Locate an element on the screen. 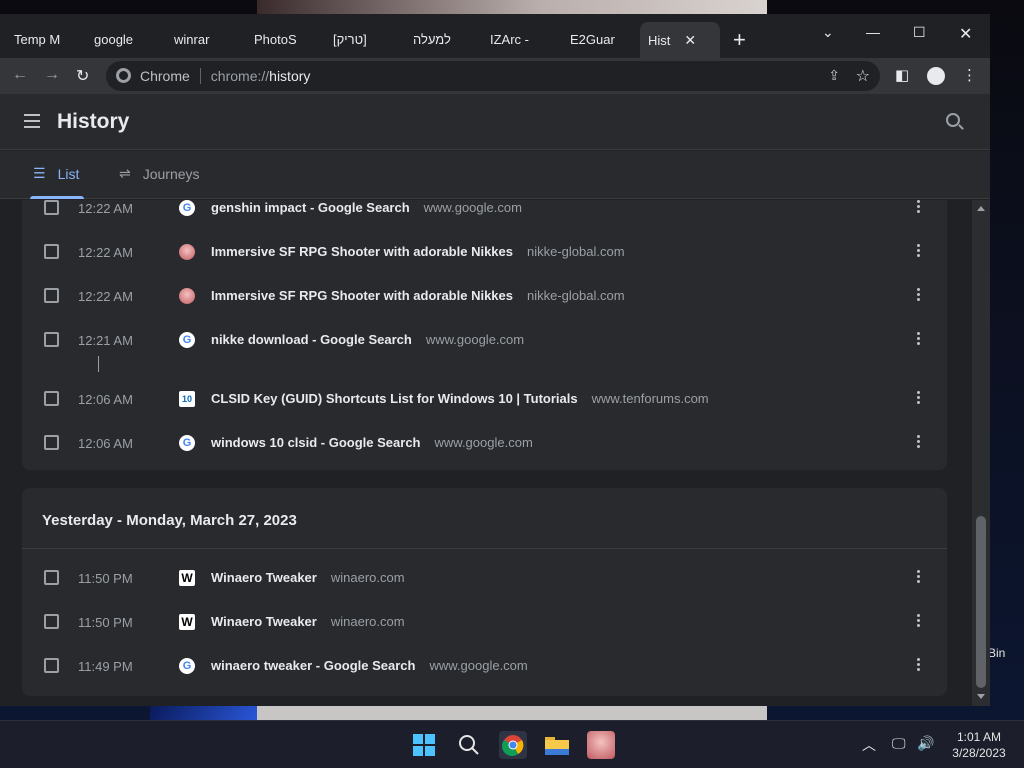 The height and width of the screenshot is (768, 1024). row-time: 12:22 AM is located at coordinates (105, 296).